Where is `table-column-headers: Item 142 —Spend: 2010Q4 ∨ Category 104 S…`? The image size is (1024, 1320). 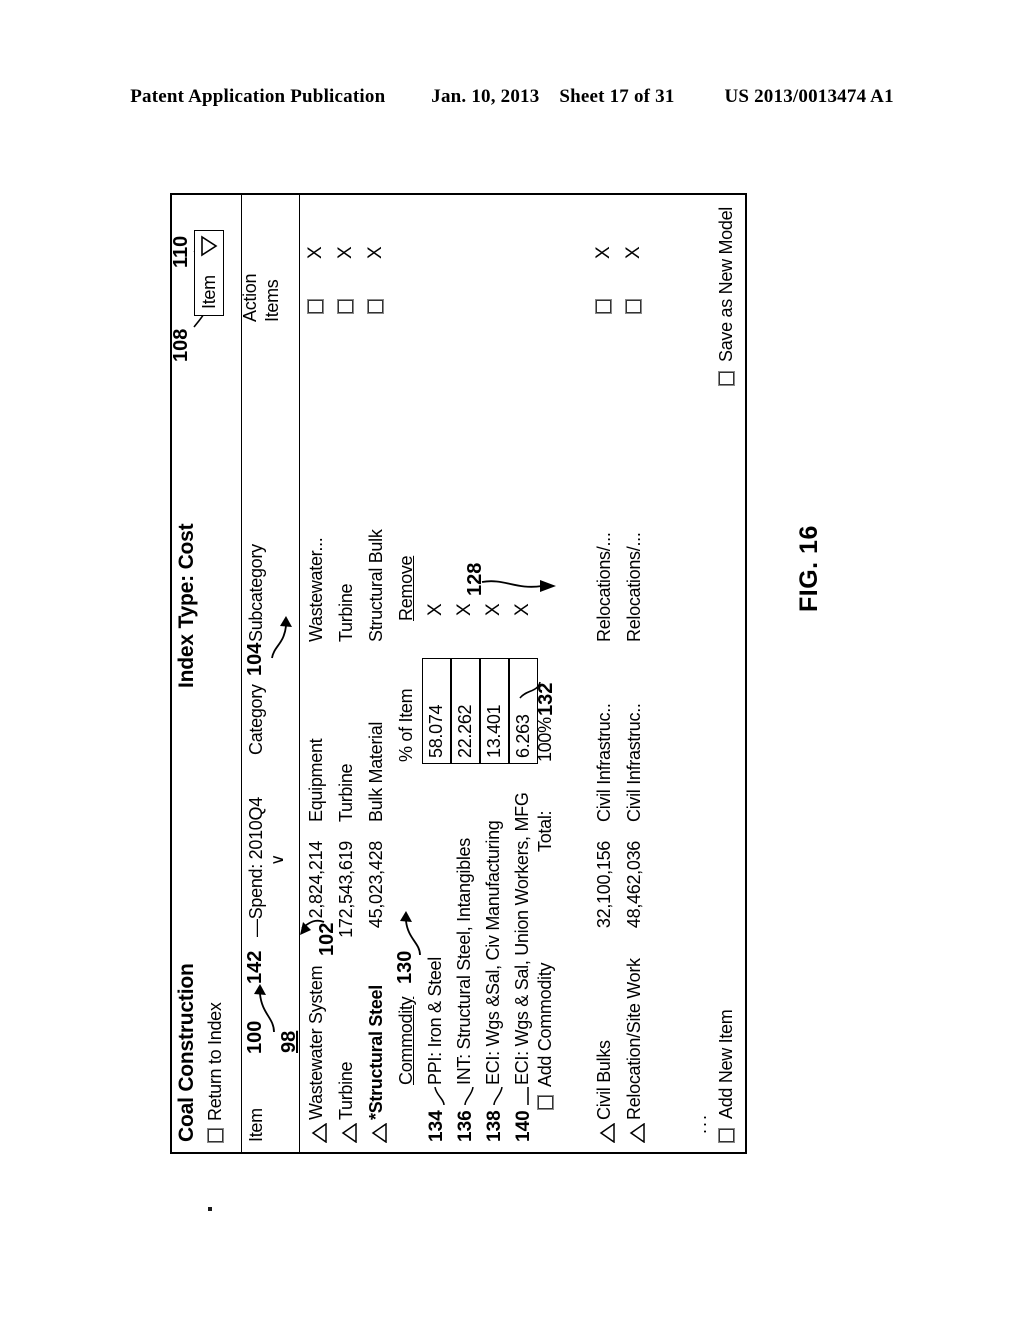 table-column-headers: Item 142 —Spend: 2010Q4 ∨ Category 104 S… is located at coordinates (270, 673).